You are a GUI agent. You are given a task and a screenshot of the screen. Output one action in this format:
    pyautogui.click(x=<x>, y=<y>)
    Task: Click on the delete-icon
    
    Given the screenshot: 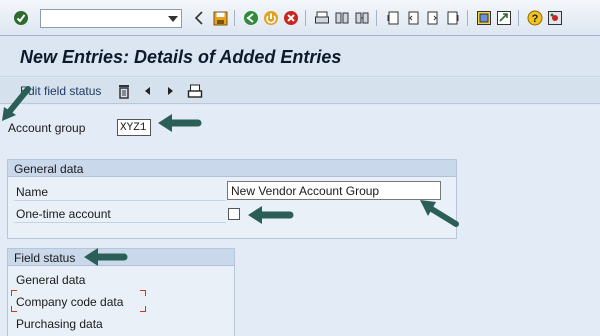 What is the action you would take?
    pyautogui.click(x=124, y=91)
    